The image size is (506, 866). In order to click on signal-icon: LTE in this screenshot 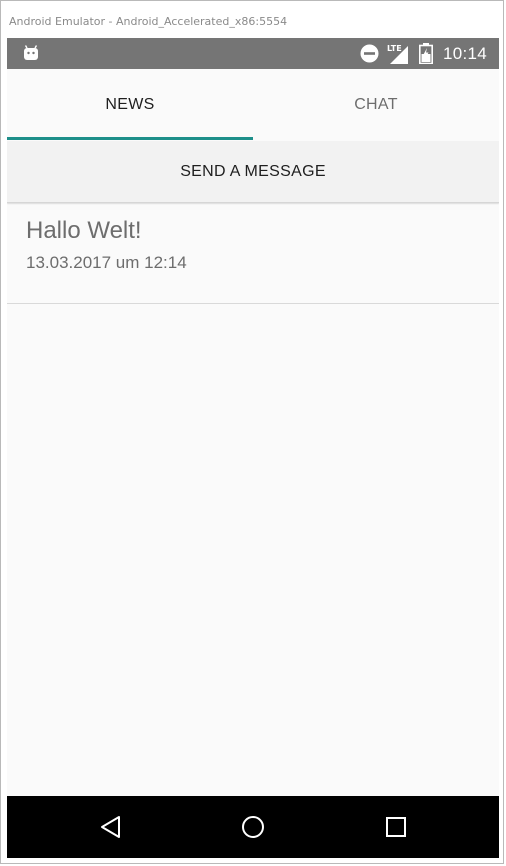, I will do `click(397, 54)`.